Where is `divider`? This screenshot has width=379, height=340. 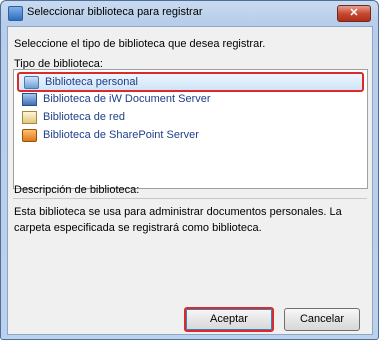 divider is located at coordinates (190, 198).